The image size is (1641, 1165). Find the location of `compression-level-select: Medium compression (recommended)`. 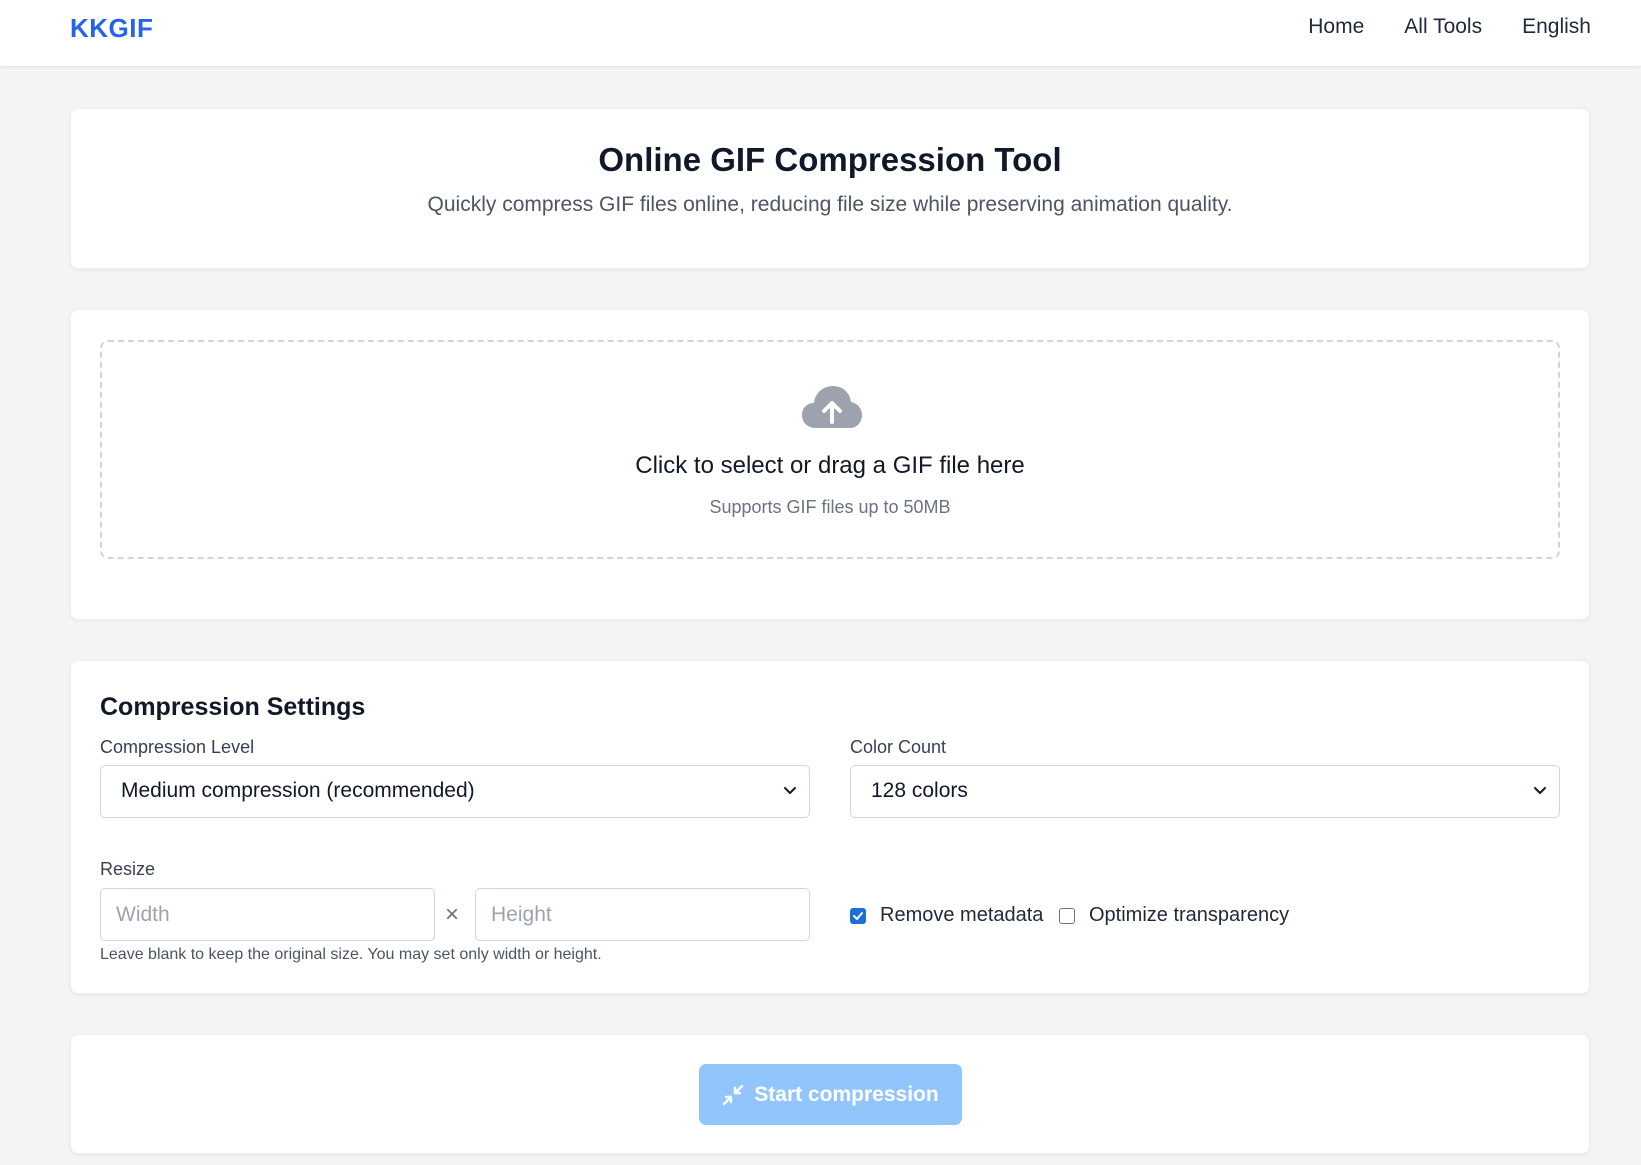

compression-level-select: Medium compression (recommended) is located at coordinates (455, 791).